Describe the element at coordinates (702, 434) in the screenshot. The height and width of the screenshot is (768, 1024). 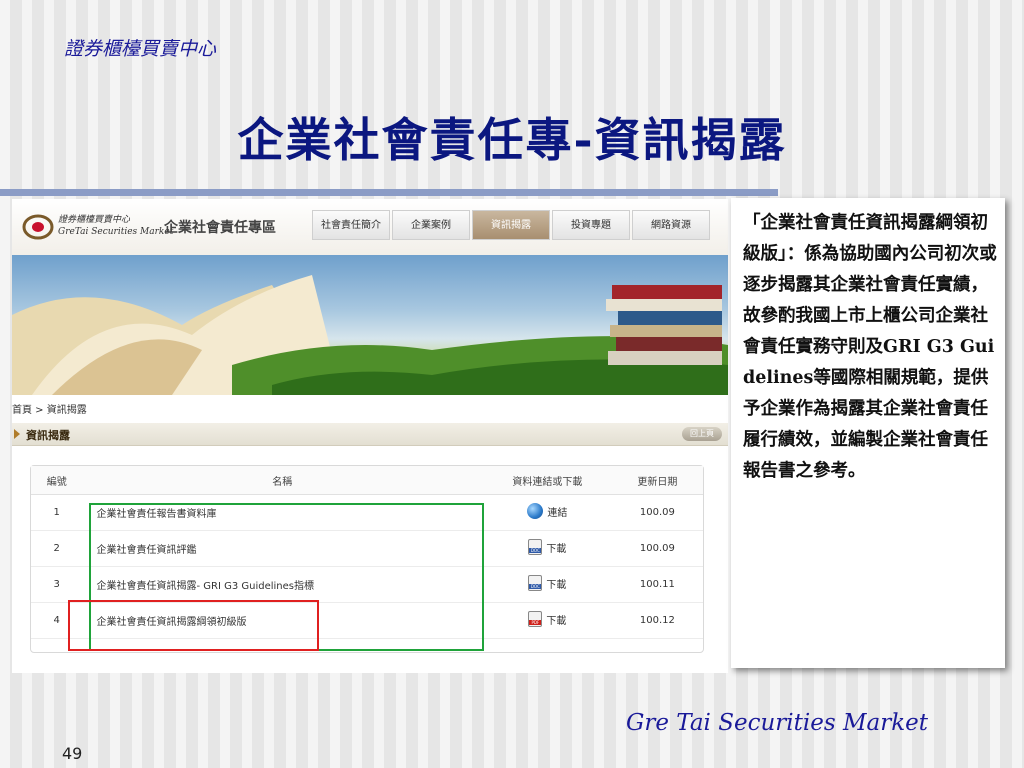
I see `back-button: 回上頁` at that location.